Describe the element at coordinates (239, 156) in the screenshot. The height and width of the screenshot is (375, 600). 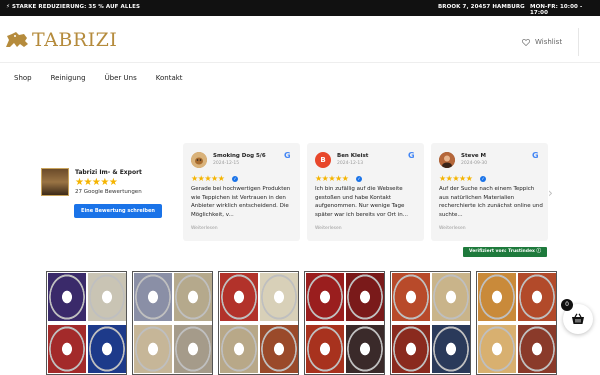
I see `reviewer-name: Smoking Dog 5/6` at that location.